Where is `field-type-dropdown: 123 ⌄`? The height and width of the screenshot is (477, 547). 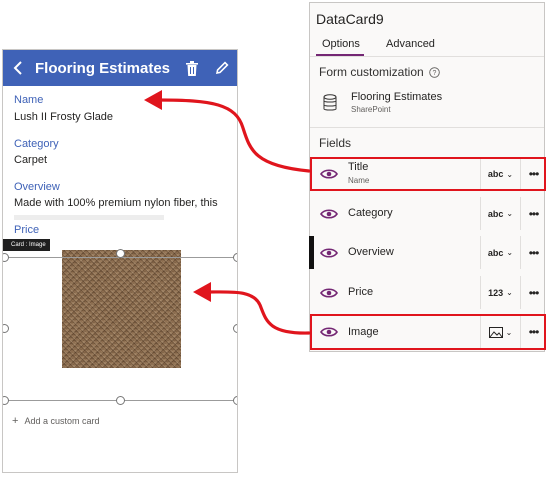
field-type-dropdown: 123 ⌄ is located at coordinates (500, 292).